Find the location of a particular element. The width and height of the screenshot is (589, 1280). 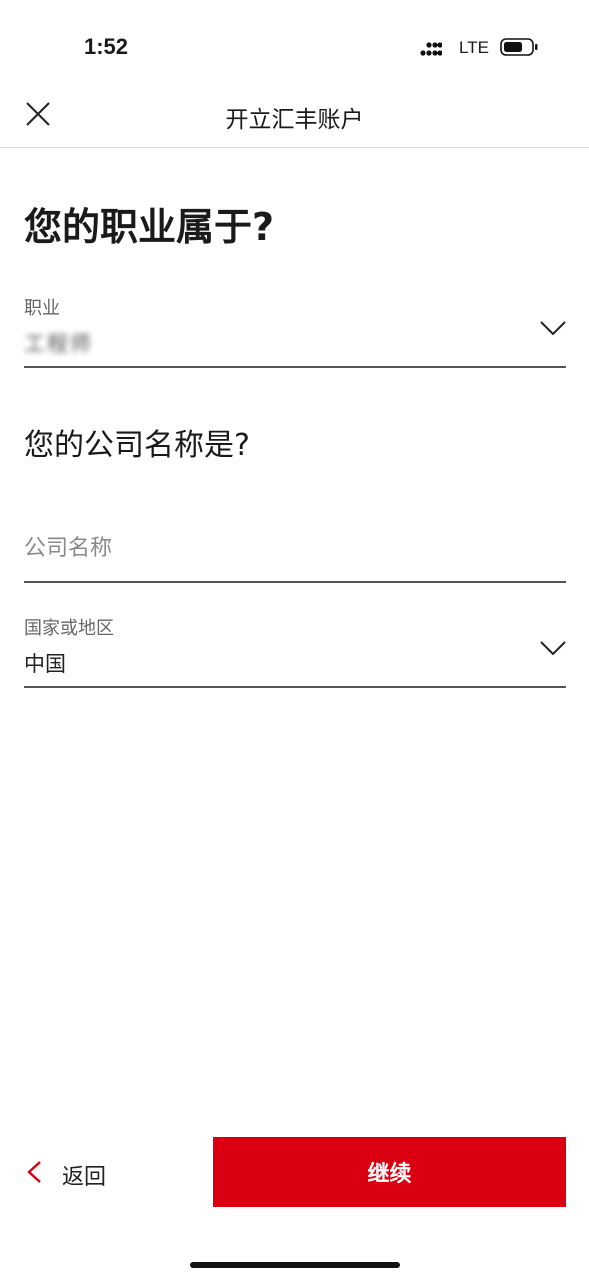

page-title: 开立汇丰账户 is located at coordinates (294, 120).